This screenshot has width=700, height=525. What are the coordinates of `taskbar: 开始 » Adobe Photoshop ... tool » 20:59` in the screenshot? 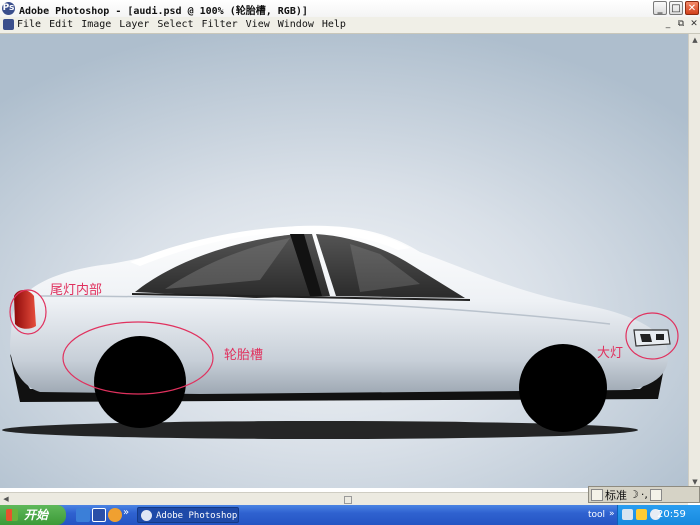 It's located at (350, 515).